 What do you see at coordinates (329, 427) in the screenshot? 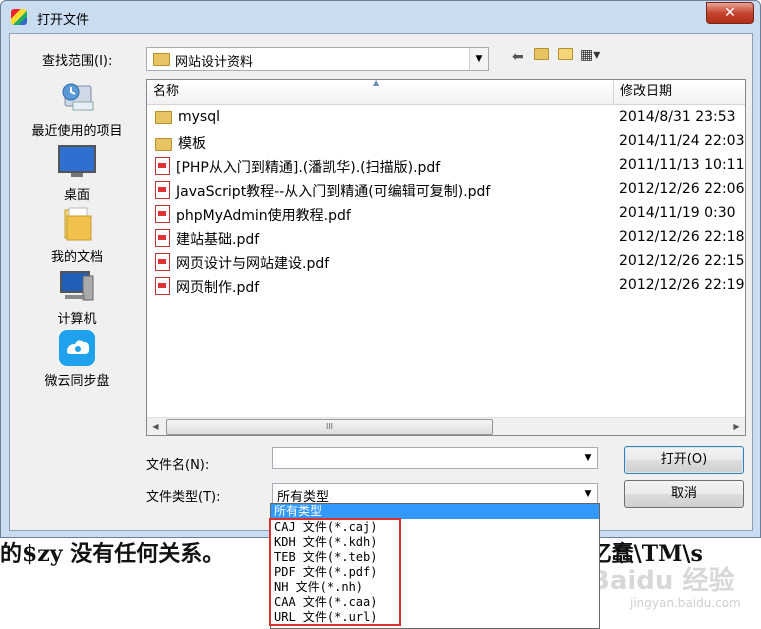
I see `scroll-thumb: III` at bounding box center [329, 427].